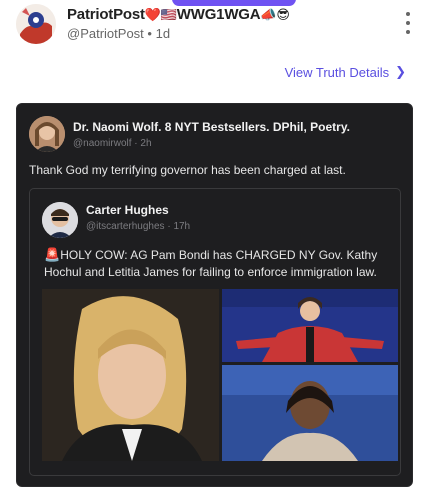 The image size is (430, 500). I want to click on view-truth-details-link: View Truth Details ❯, so click(345, 72).